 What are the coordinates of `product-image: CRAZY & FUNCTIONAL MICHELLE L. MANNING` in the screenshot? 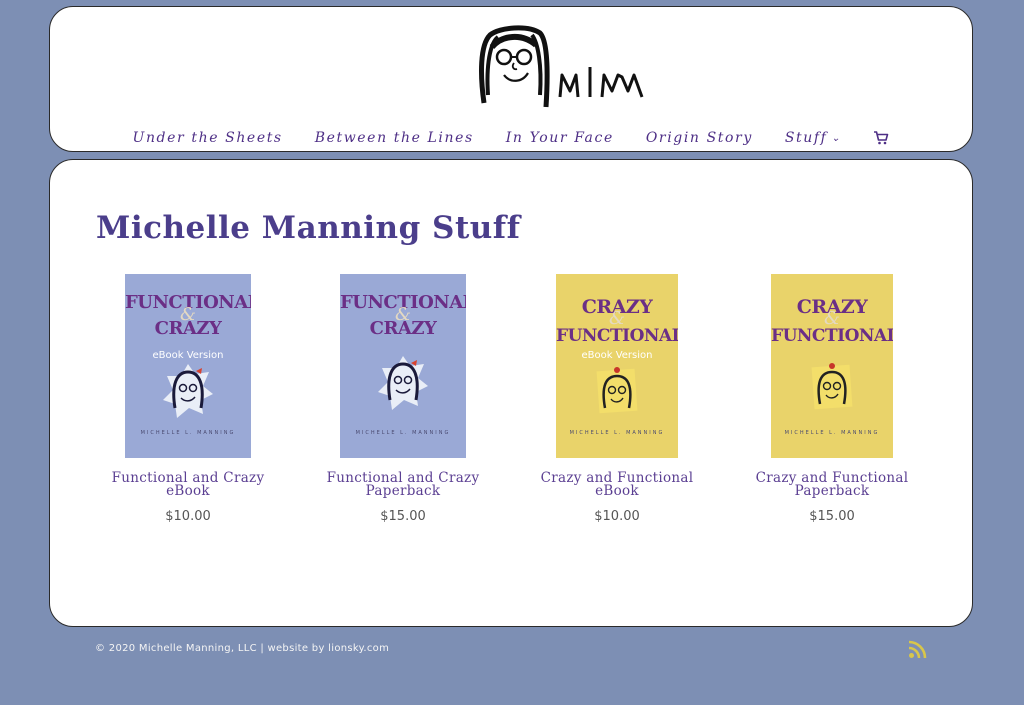 It's located at (832, 366).